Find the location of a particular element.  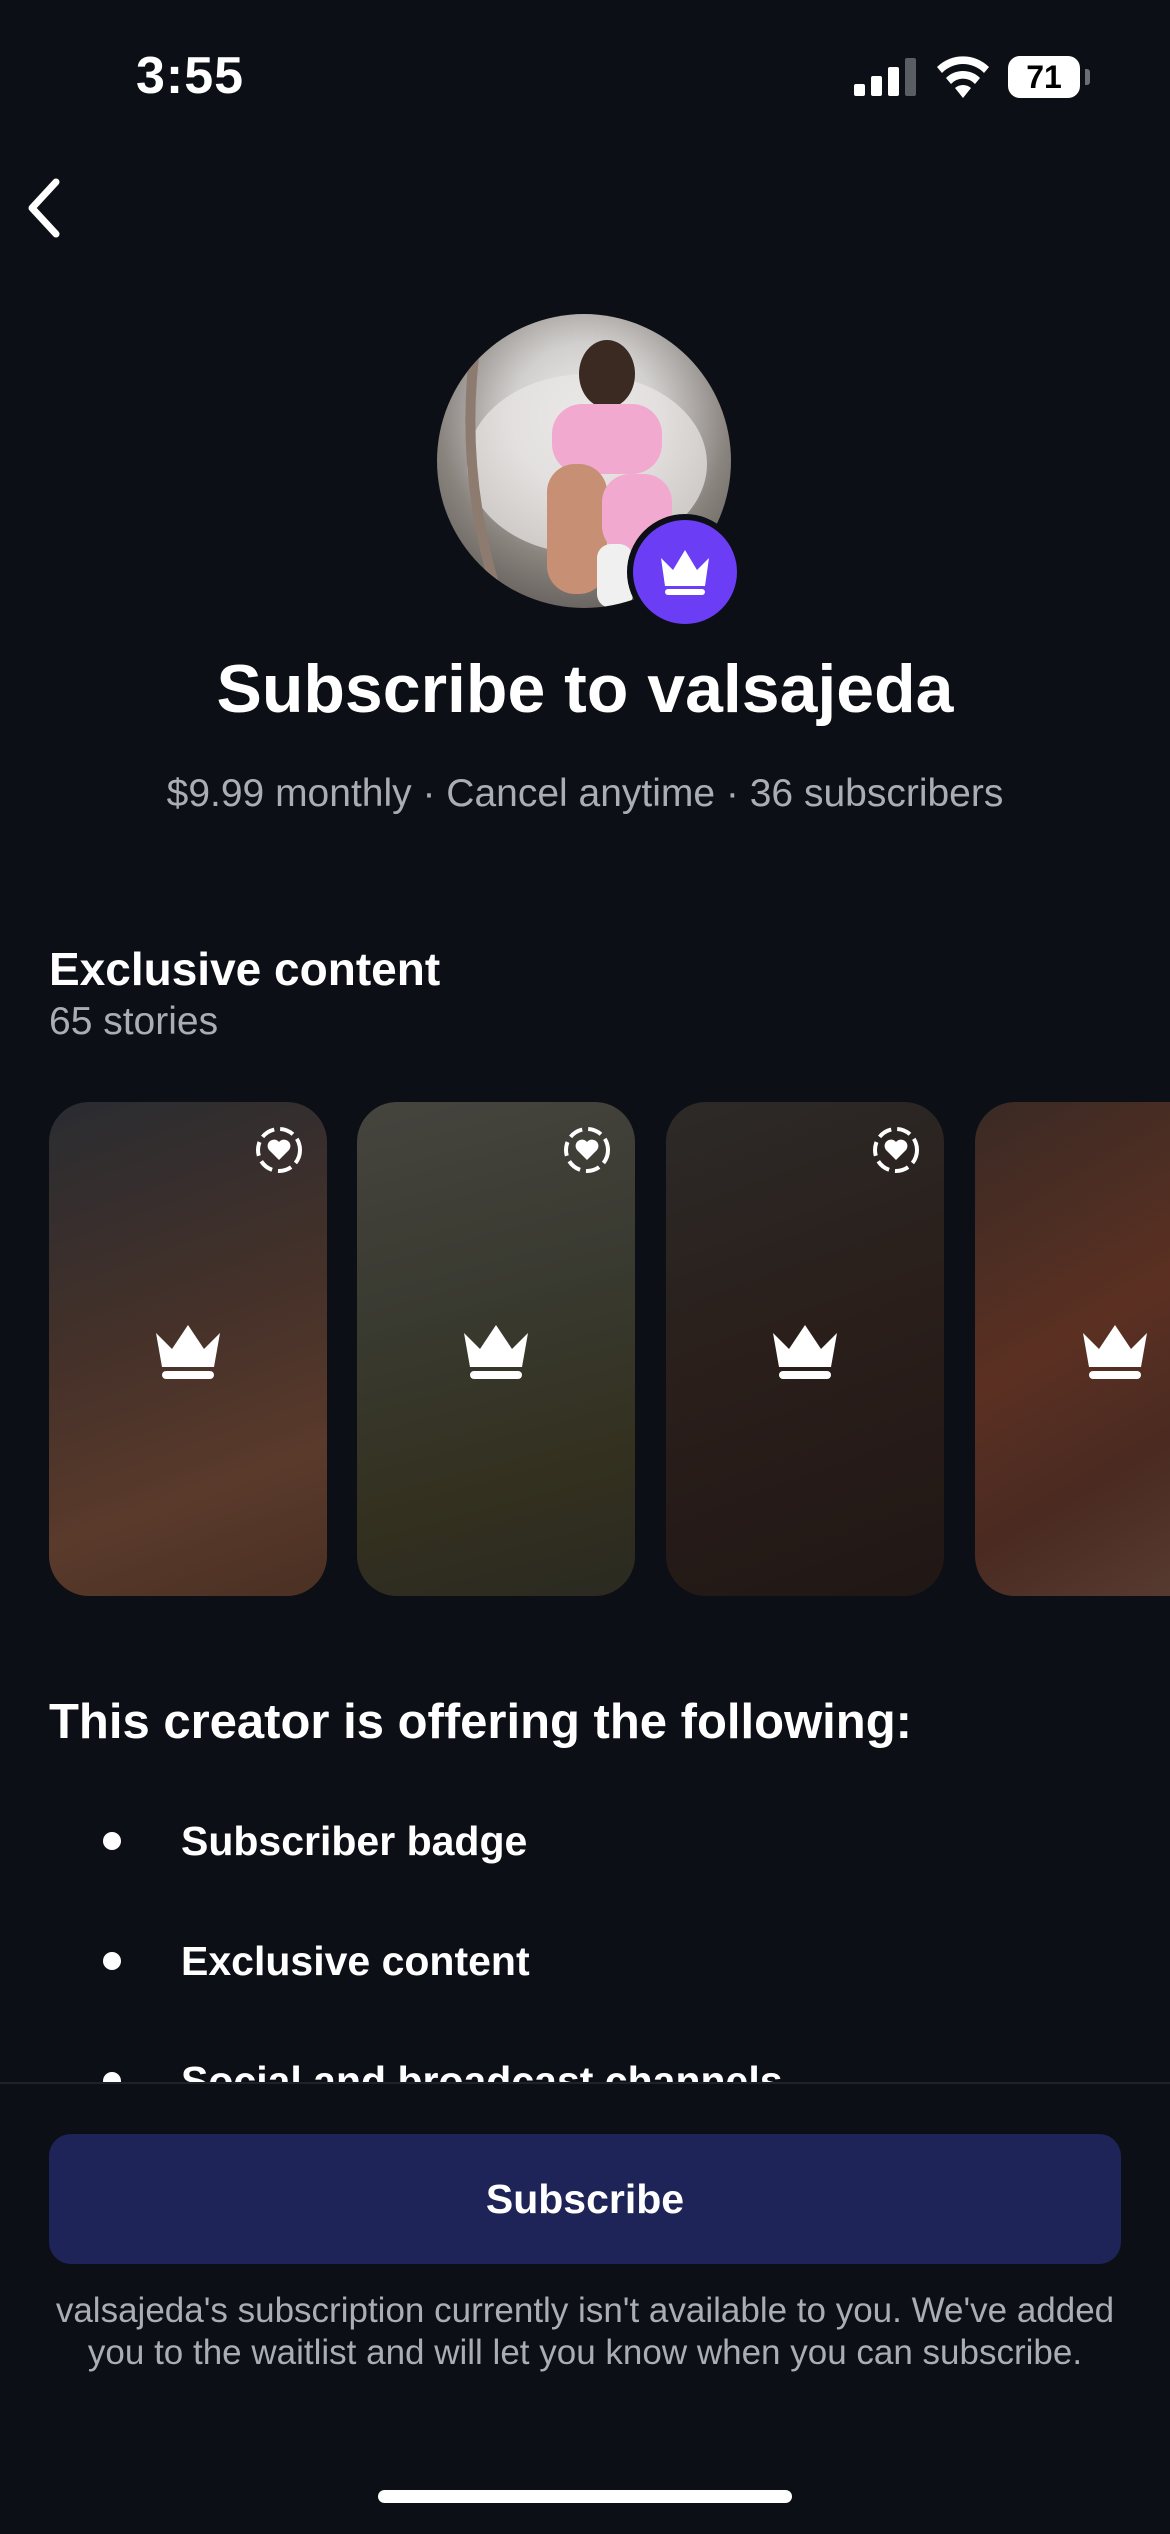

battery-icon: 71 is located at coordinates (1049, 77).